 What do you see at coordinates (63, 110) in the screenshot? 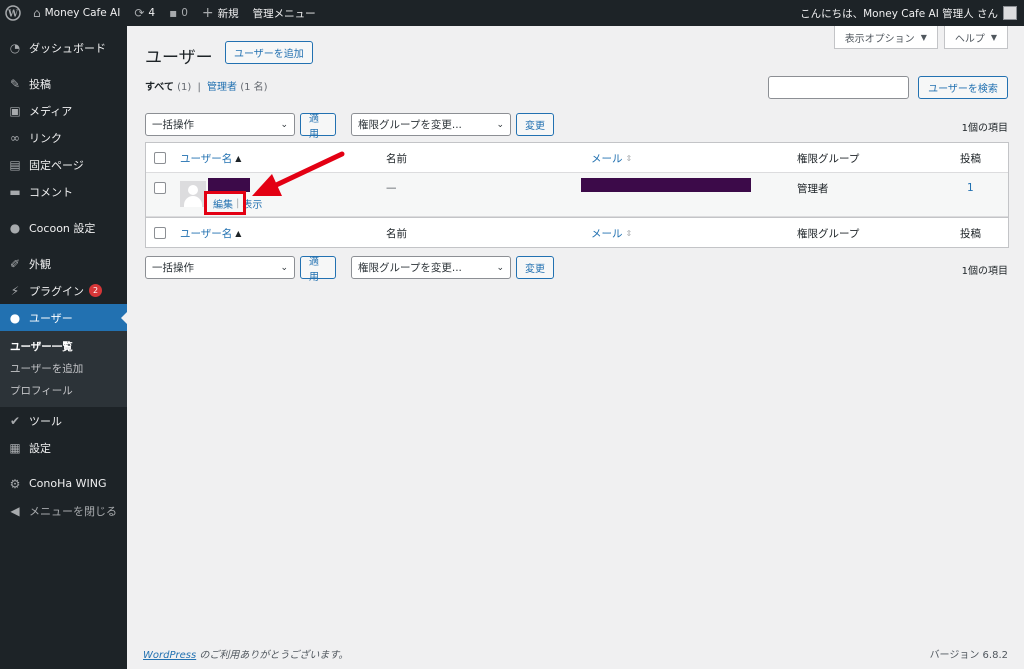
I see `sidebar-item-media: ▣ メディア` at bounding box center [63, 110].